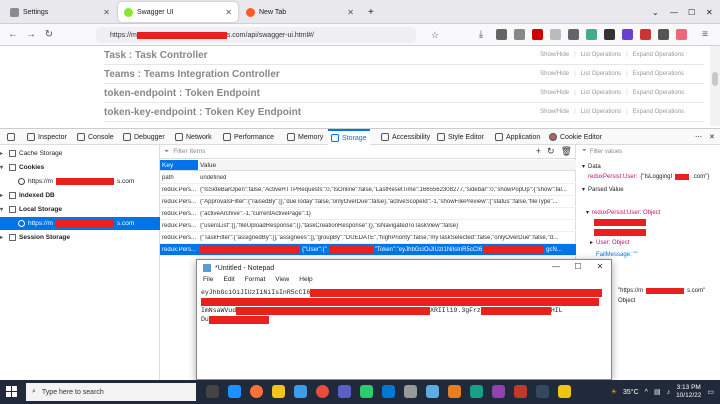 This screenshot has height=404, width=720. What do you see at coordinates (255, 281) in the screenshot?
I see `menu-format: Format` at bounding box center [255, 281].